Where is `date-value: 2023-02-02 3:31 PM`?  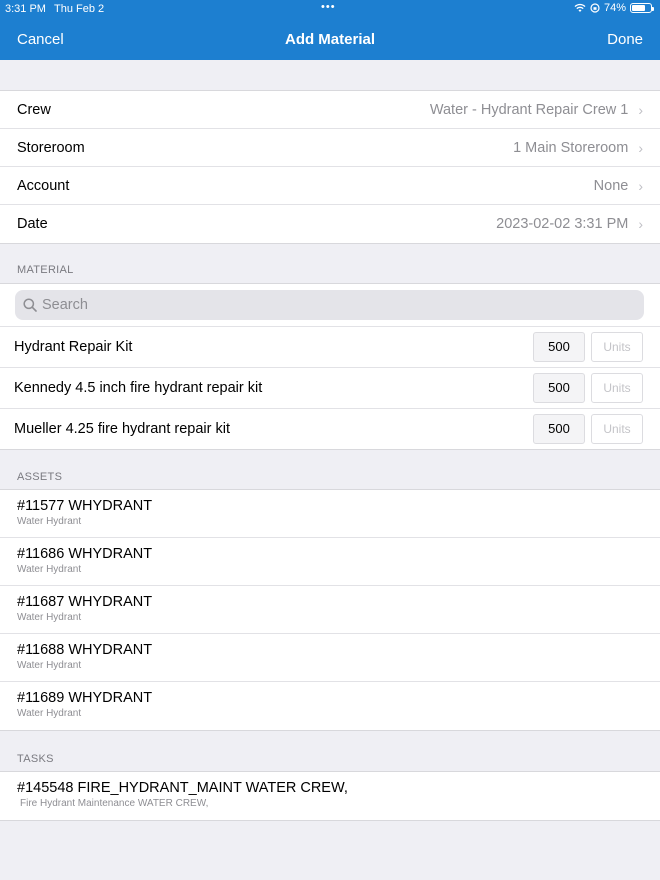
date-value: 2023-02-02 3:31 PM is located at coordinates (562, 224).